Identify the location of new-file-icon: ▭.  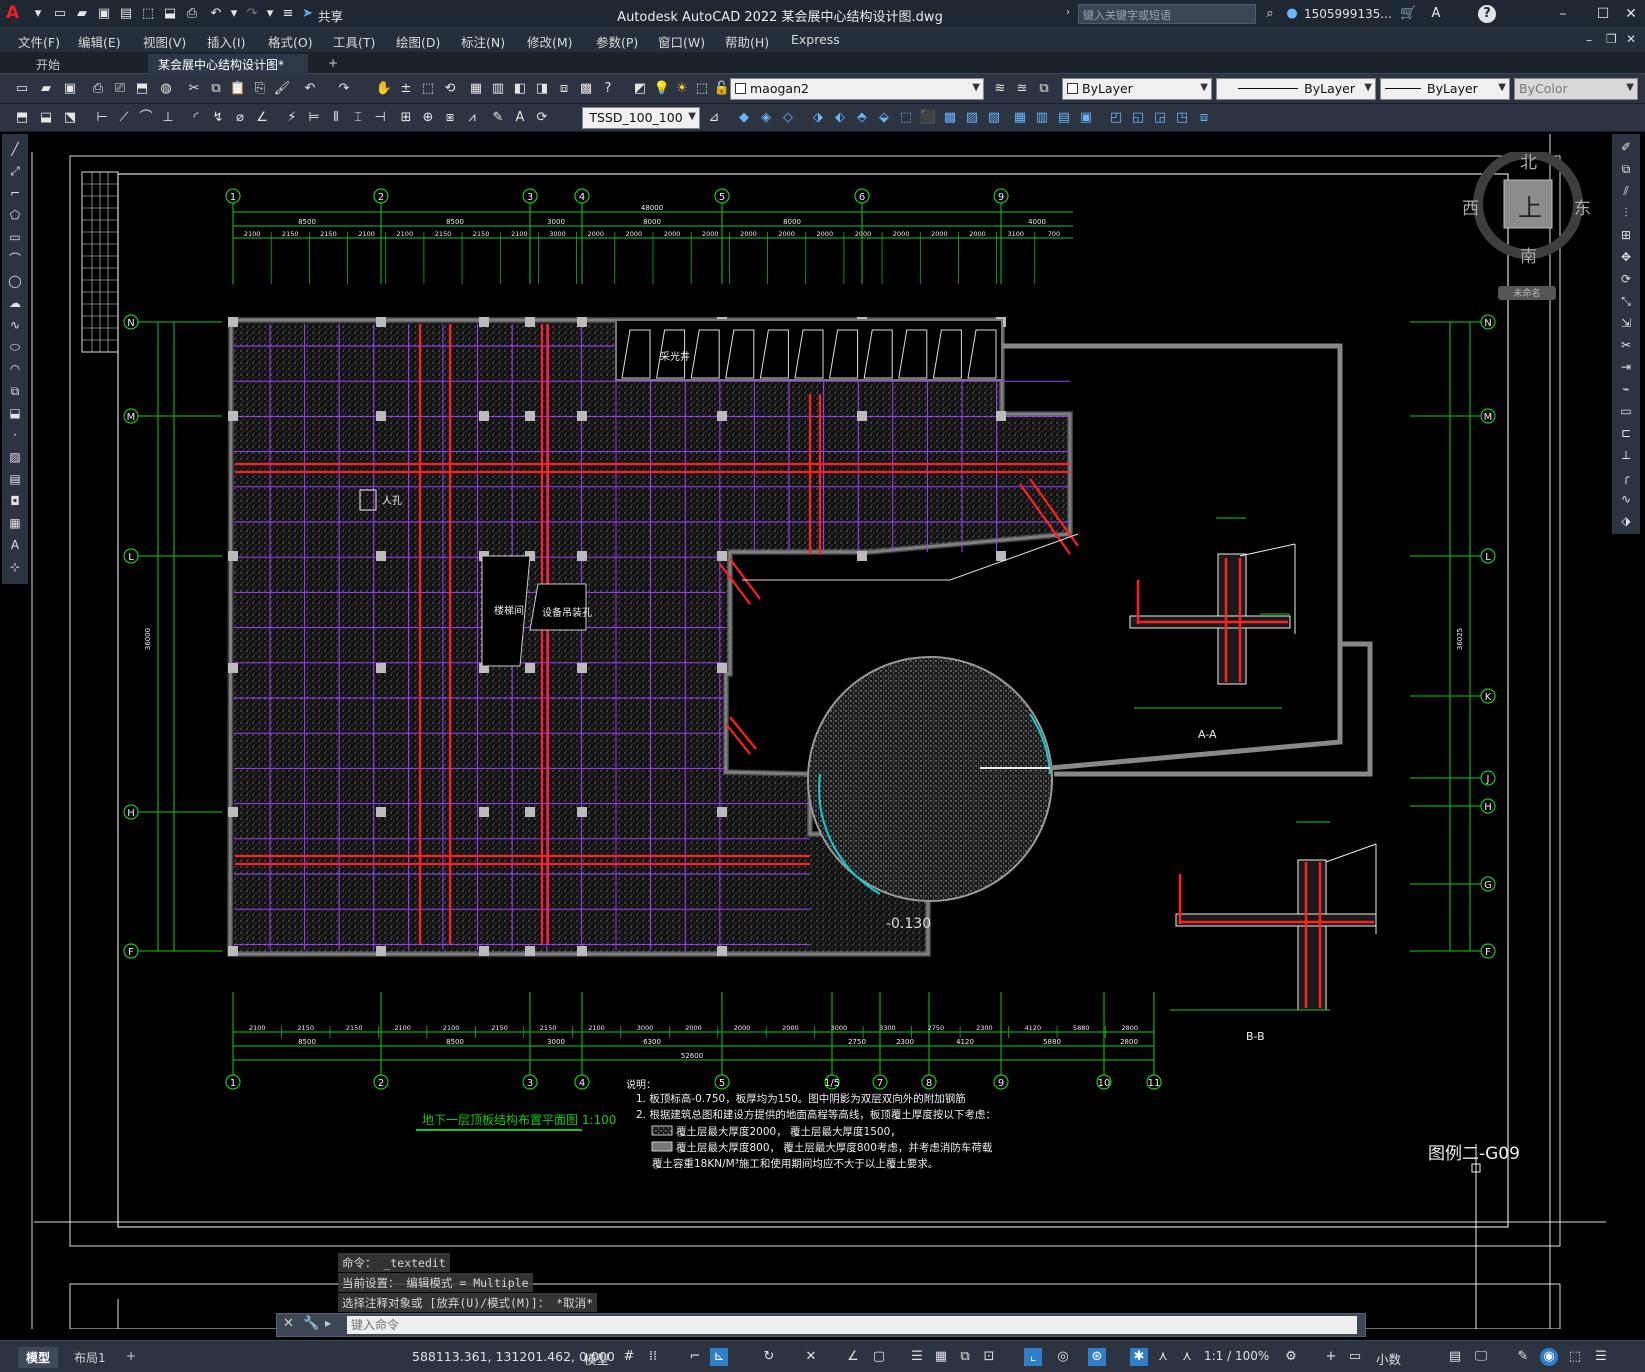
(60, 14).